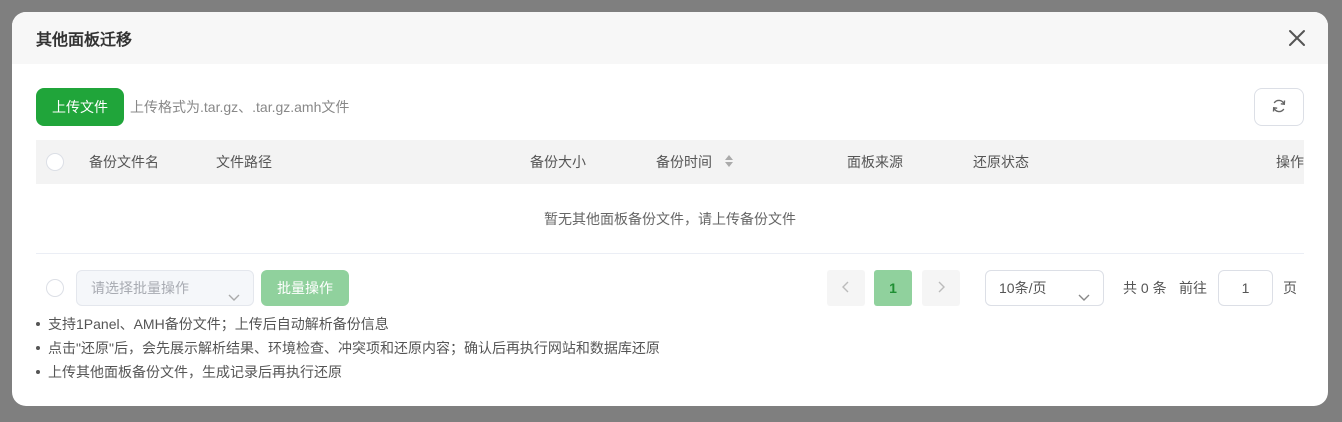  I want to click on empty-text: 暂无其他面板备份文件，请上传备份文件, so click(670, 218).